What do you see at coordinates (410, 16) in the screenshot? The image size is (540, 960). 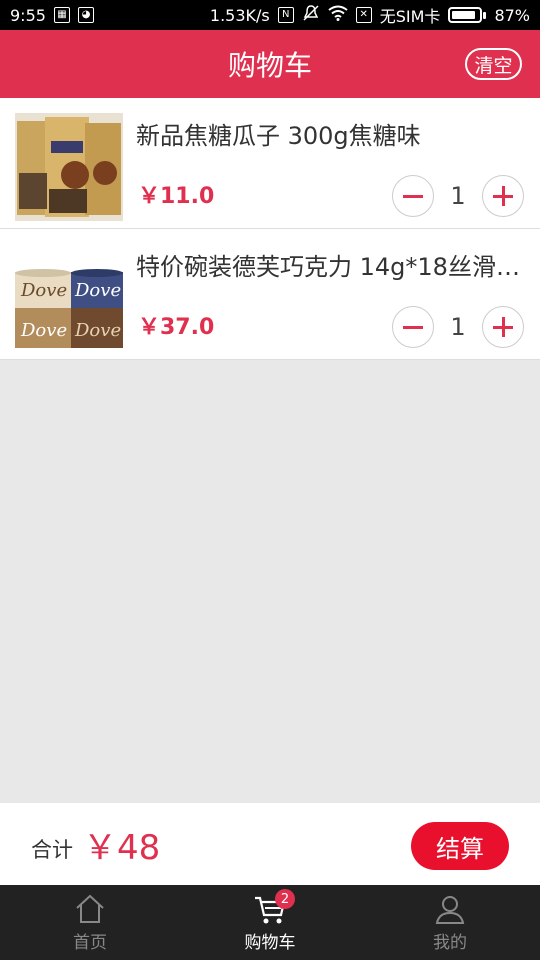 I see `sim-status: 无SIM卡` at bounding box center [410, 16].